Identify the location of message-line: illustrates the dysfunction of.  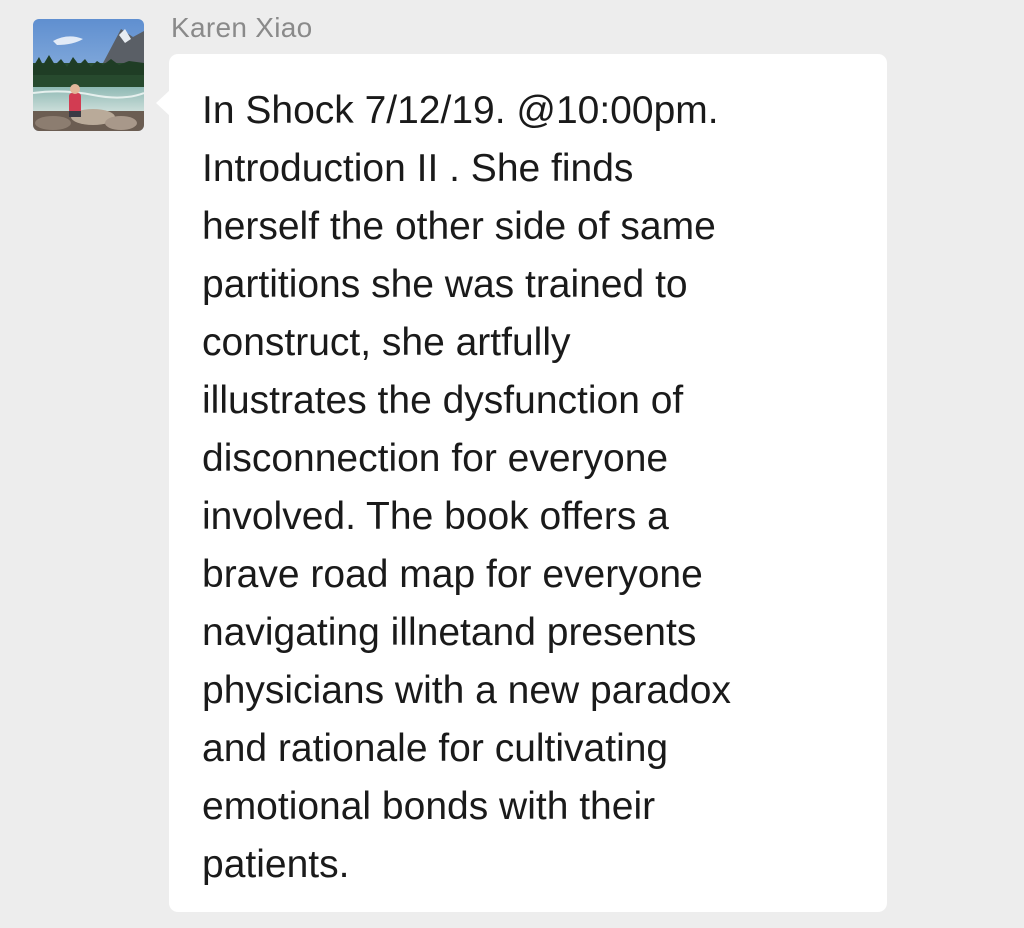
(443, 400).